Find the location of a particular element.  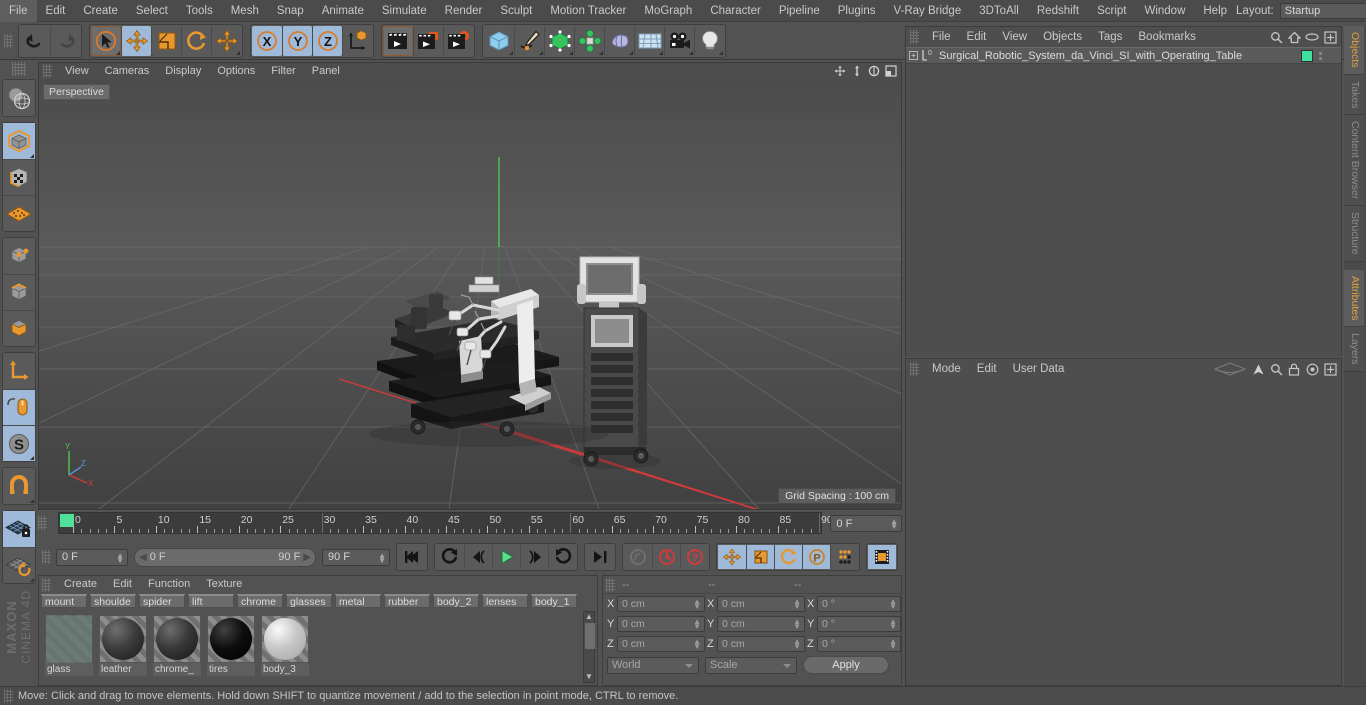

add-deformer-button is located at coordinates (619, 40).